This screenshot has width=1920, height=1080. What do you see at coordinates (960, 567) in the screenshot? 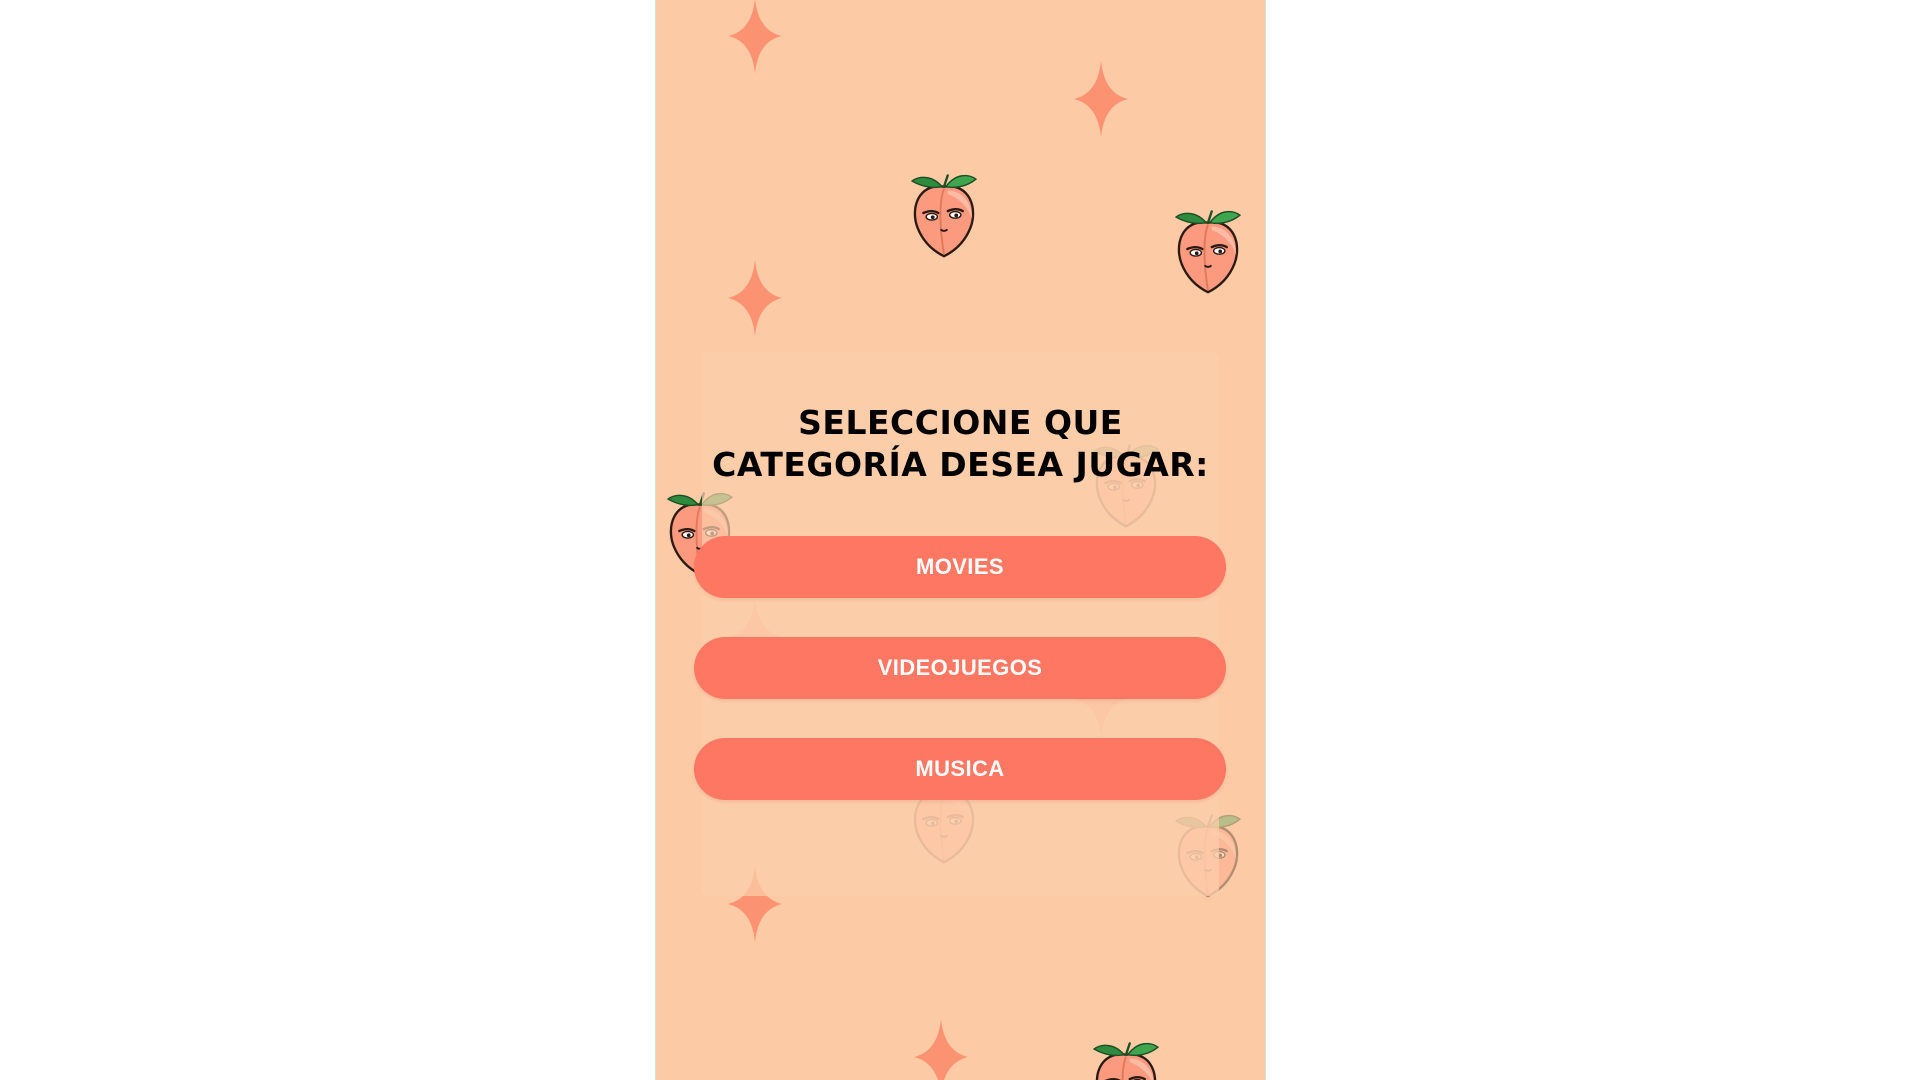
I see `category-button-movies: MOVIES` at bounding box center [960, 567].